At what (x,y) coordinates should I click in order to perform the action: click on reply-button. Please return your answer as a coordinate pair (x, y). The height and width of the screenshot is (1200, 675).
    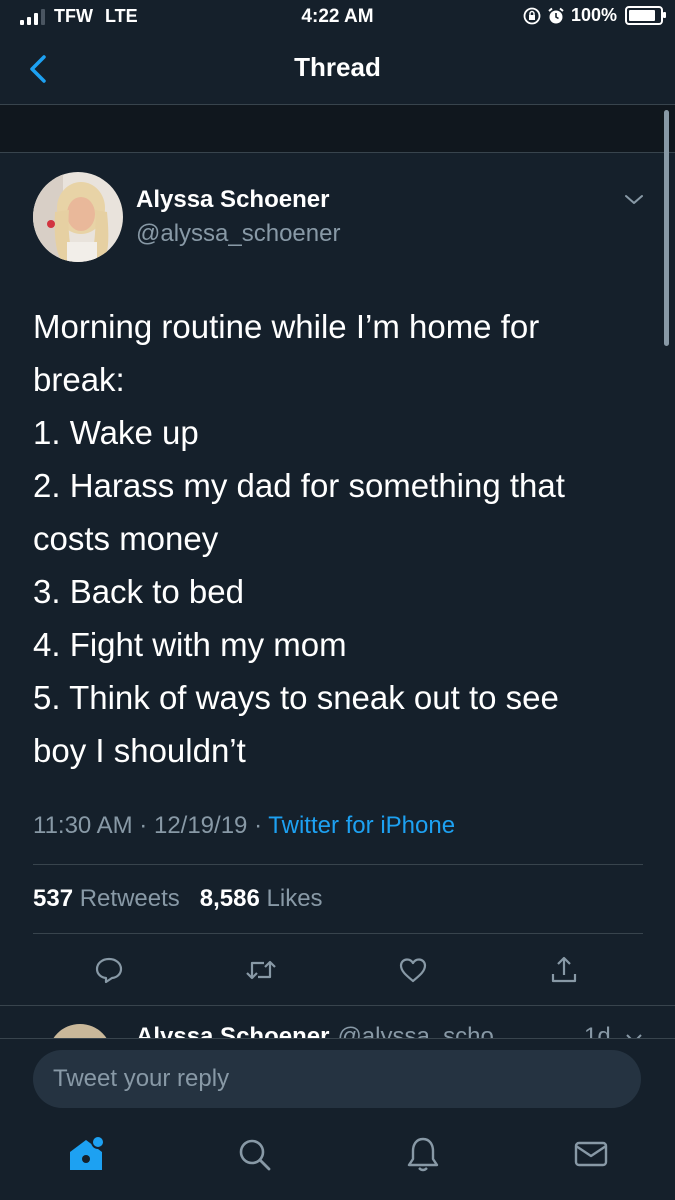
    Looking at the image, I should click on (109, 970).